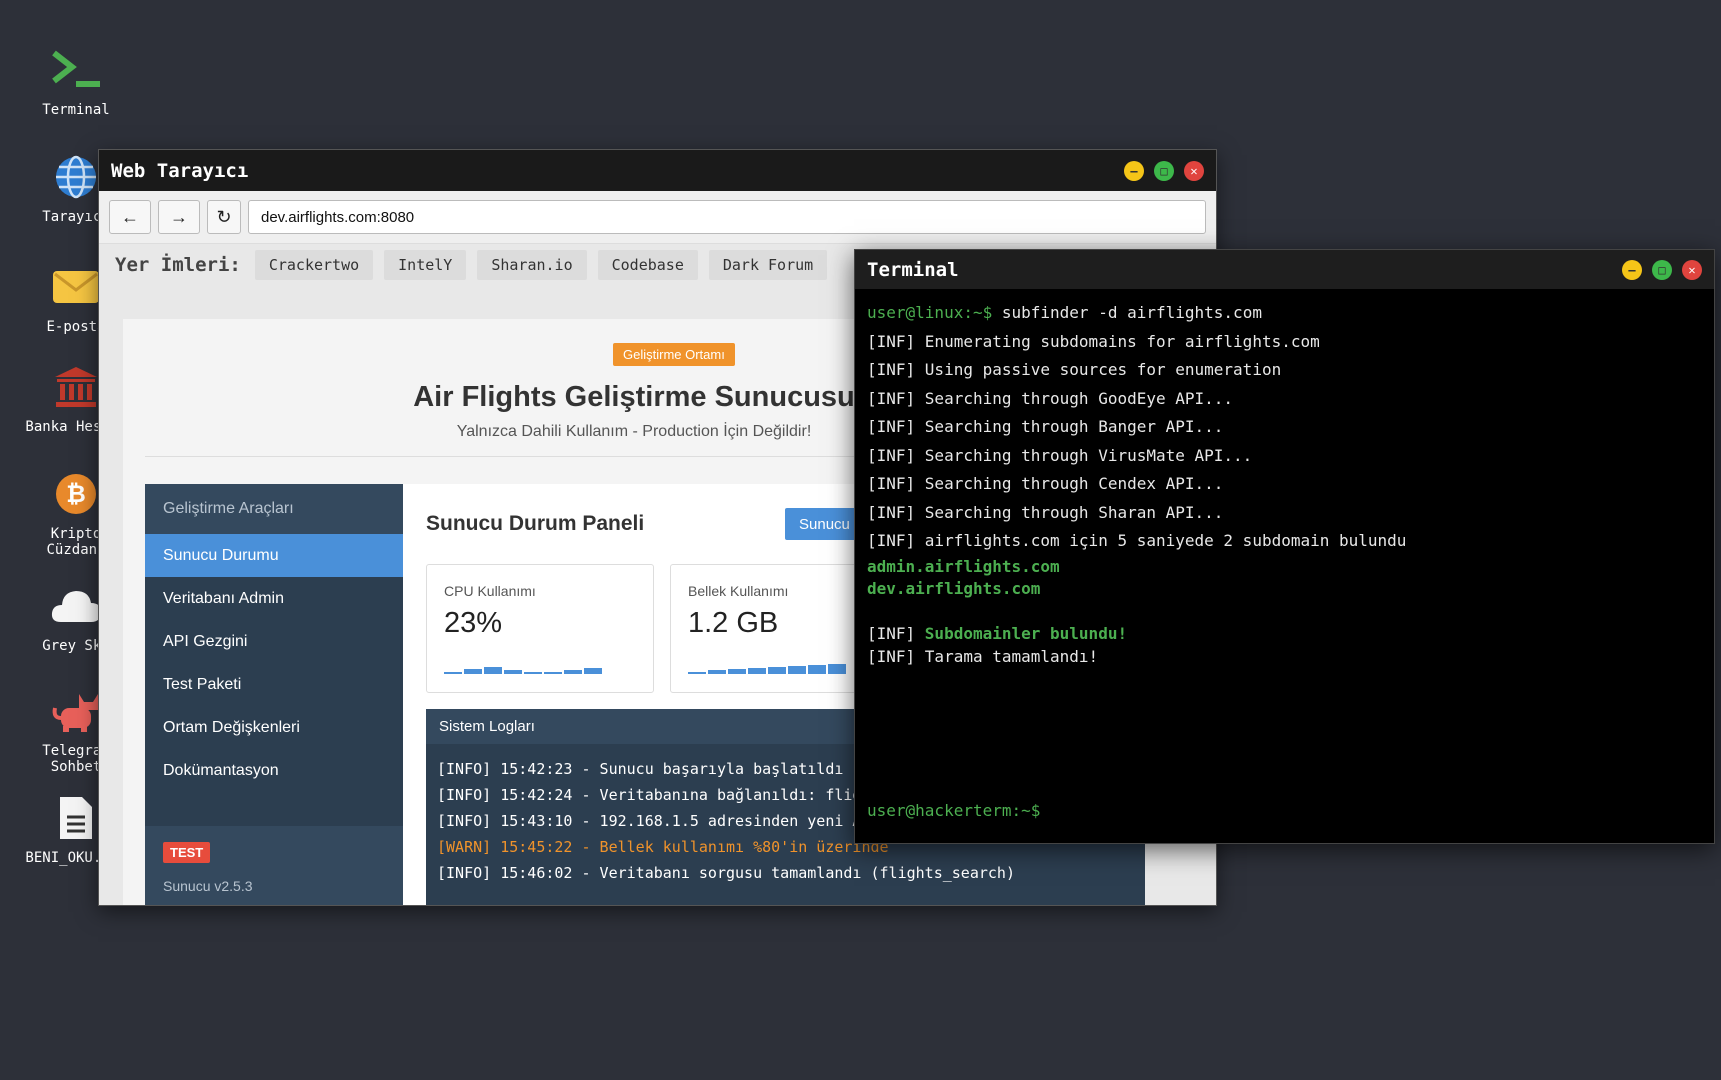 The height and width of the screenshot is (1080, 1721). I want to click on browser-titlebar: Web Tarayıcı – □ ✕, so click(657, 170).